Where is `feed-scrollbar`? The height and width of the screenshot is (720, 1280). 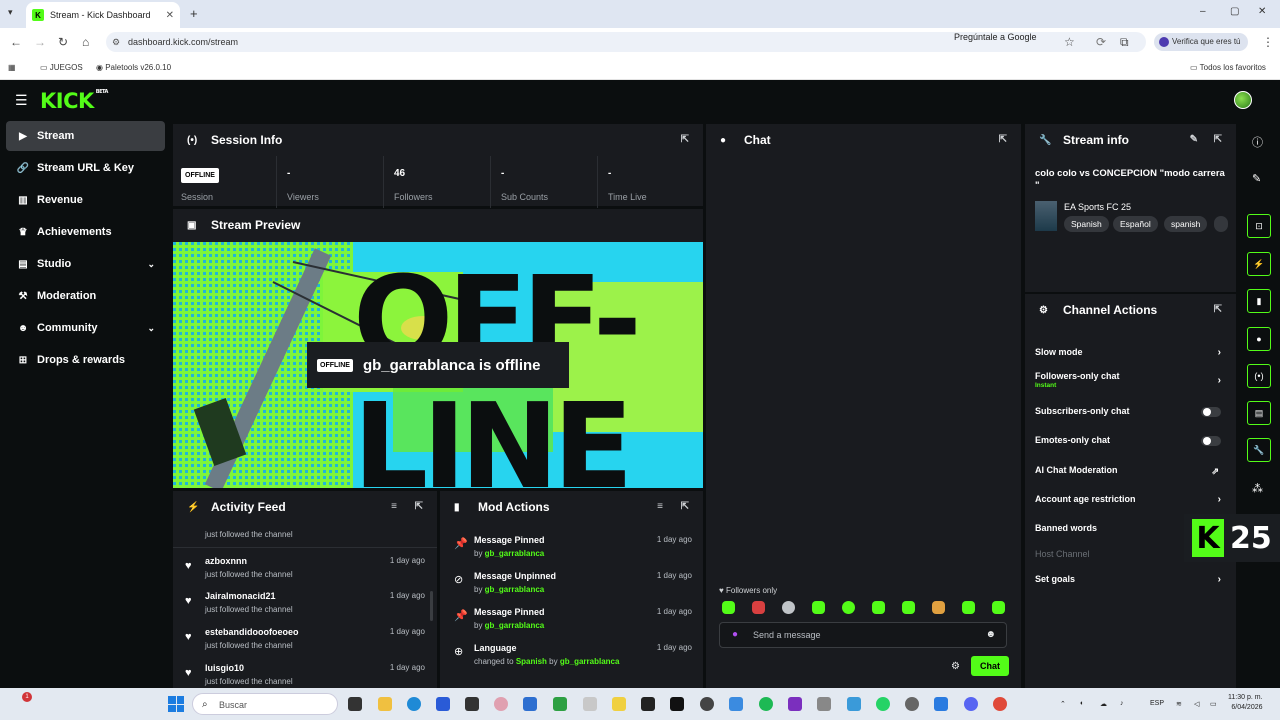 feed-scrollbar is located at coordinates (431, 606).